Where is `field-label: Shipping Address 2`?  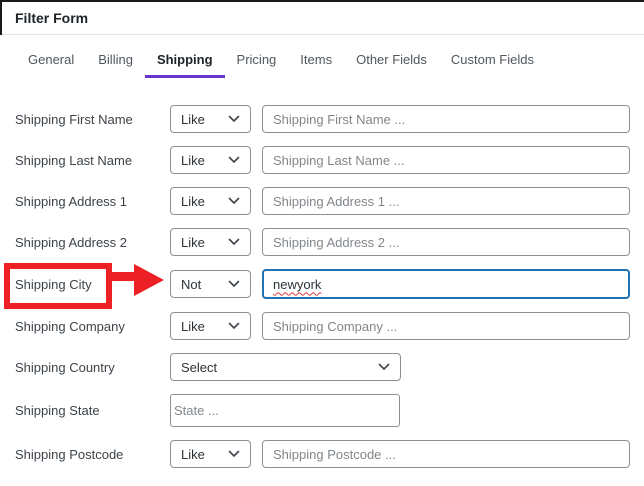
field-label: Shipping Address 2 is located at coordinates (71, 242).